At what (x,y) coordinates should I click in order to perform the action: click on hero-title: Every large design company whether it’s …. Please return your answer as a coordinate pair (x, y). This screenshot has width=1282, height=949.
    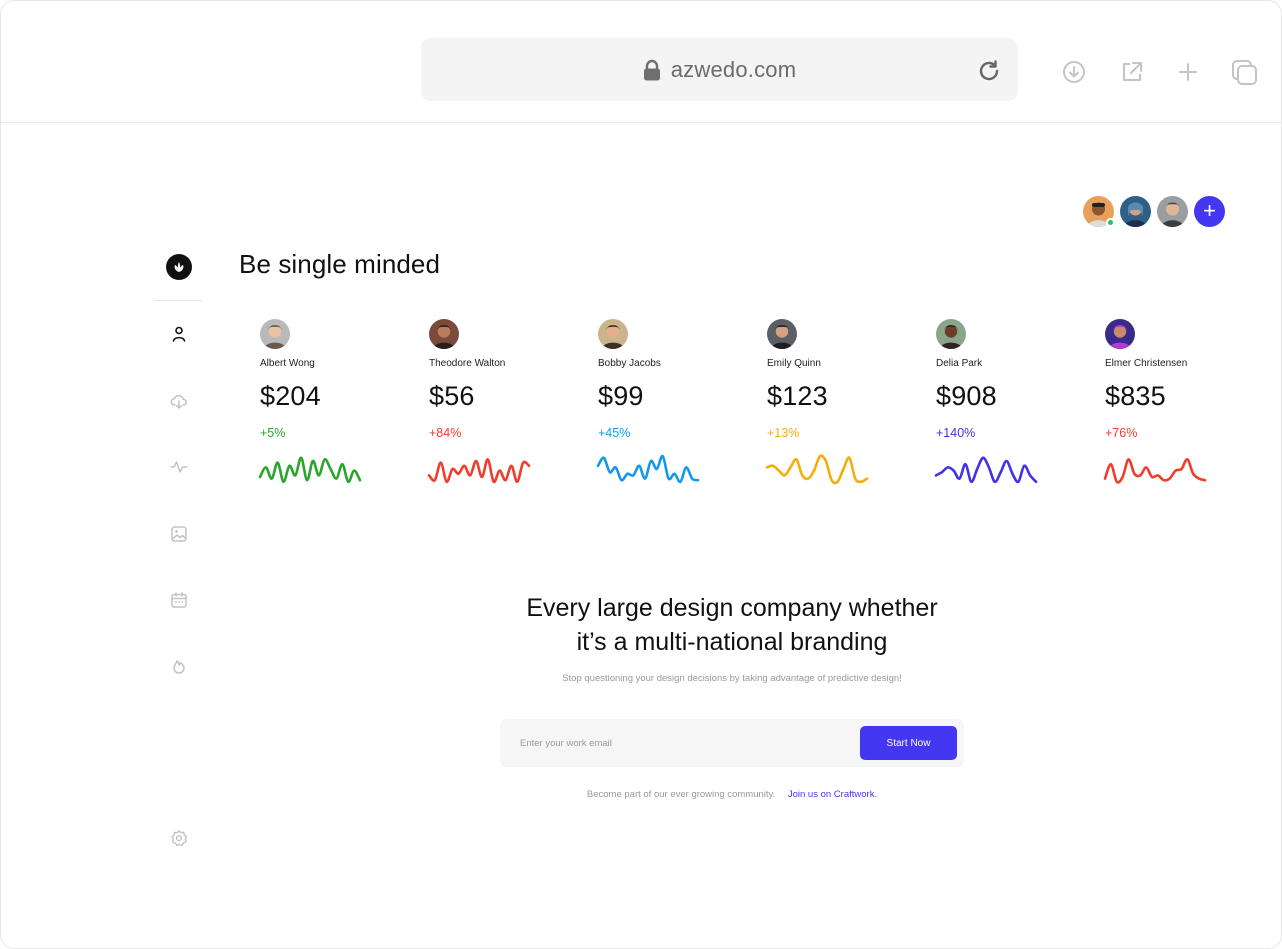
    Looking at the image, I should click on (732, 625).